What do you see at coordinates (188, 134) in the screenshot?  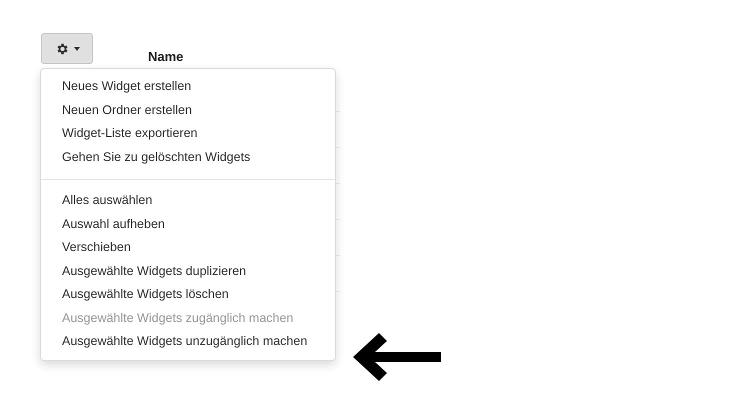 I see `menu-item: Widget-Liste exportieren` at bounding box center [188, 134].